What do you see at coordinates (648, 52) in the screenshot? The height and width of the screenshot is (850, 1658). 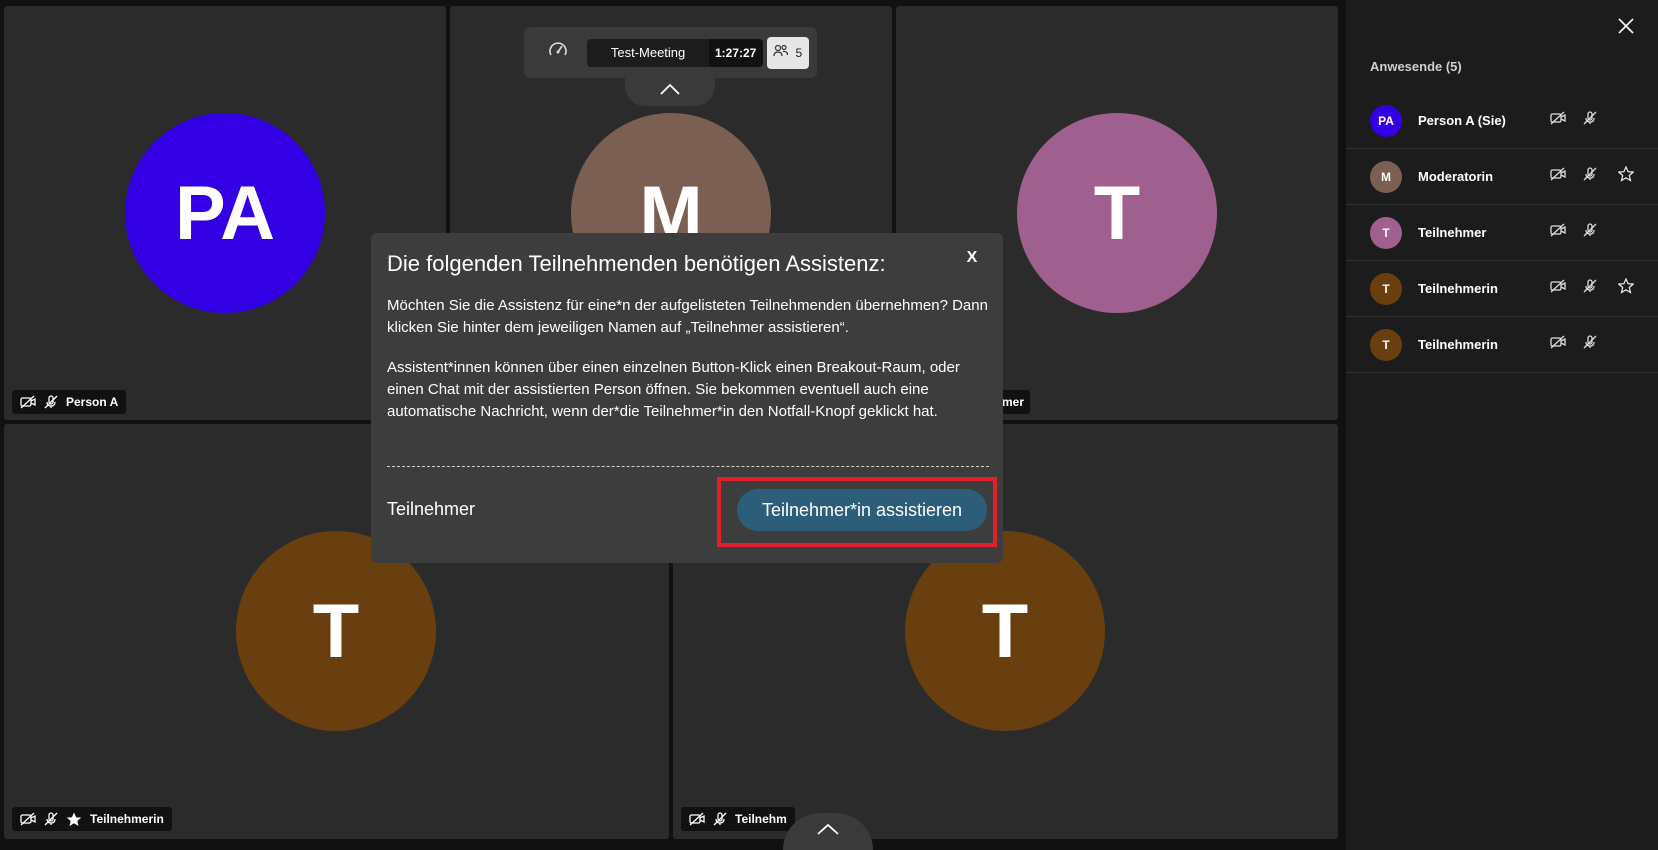 I see `meeting-title: Test-Meeting` at bounding box center [648, 52].